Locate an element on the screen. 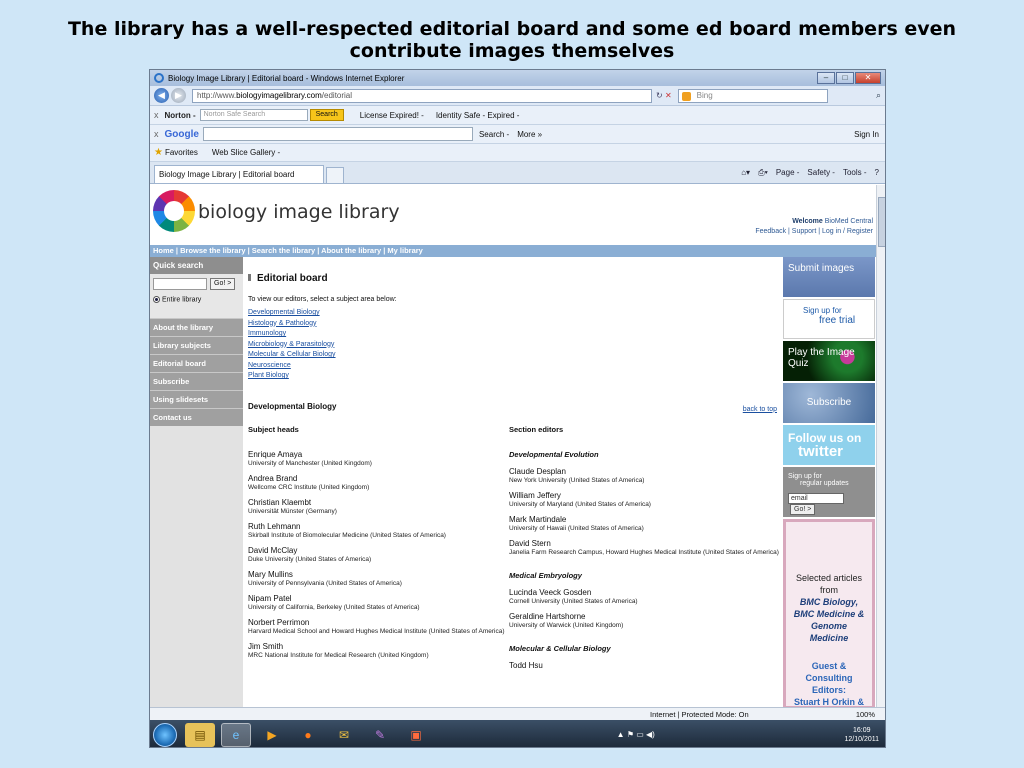 The height and width of the screenshot is (768, 1024). tab-editorial-board: Biology Image Library | Editorial board is located at coordinates (239, 174).